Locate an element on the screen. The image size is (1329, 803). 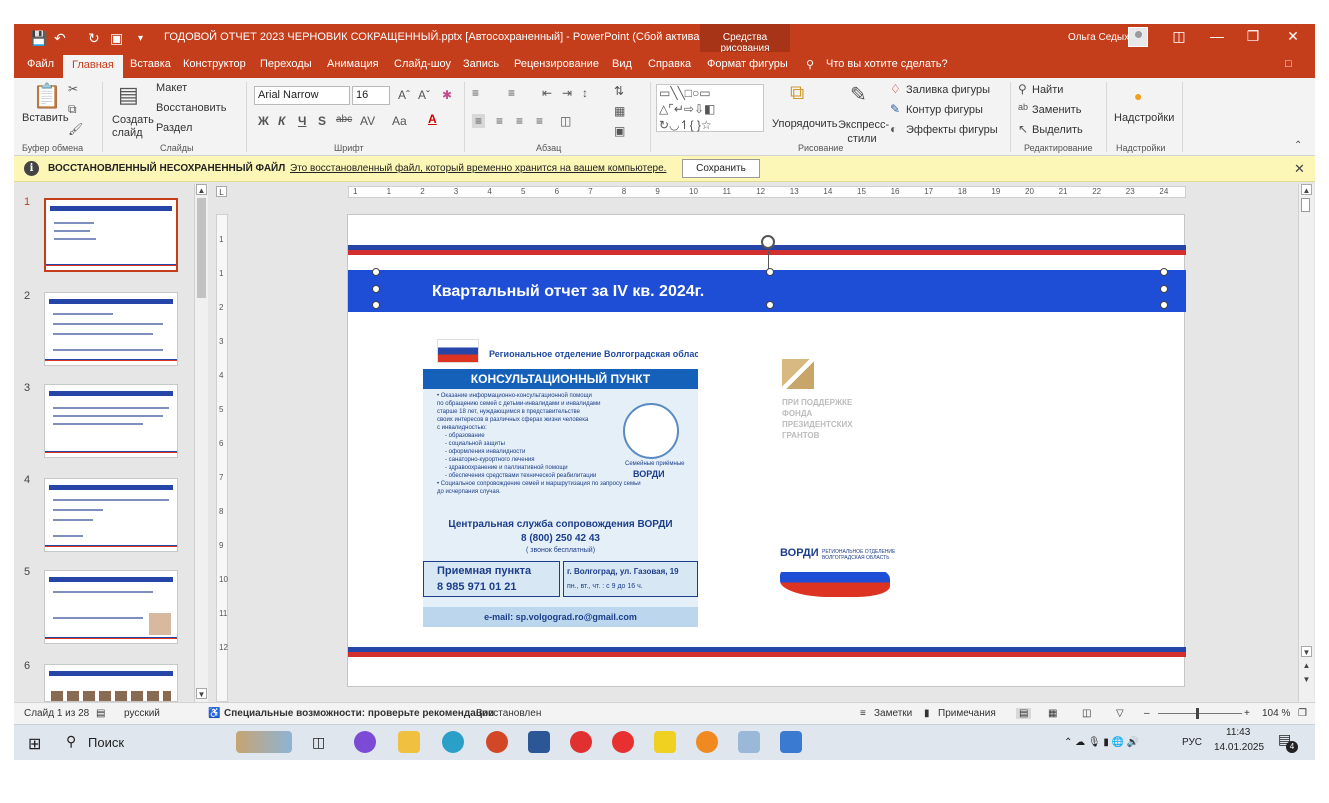
bullets-icon: ≡ is located at coordinates (475, 93).